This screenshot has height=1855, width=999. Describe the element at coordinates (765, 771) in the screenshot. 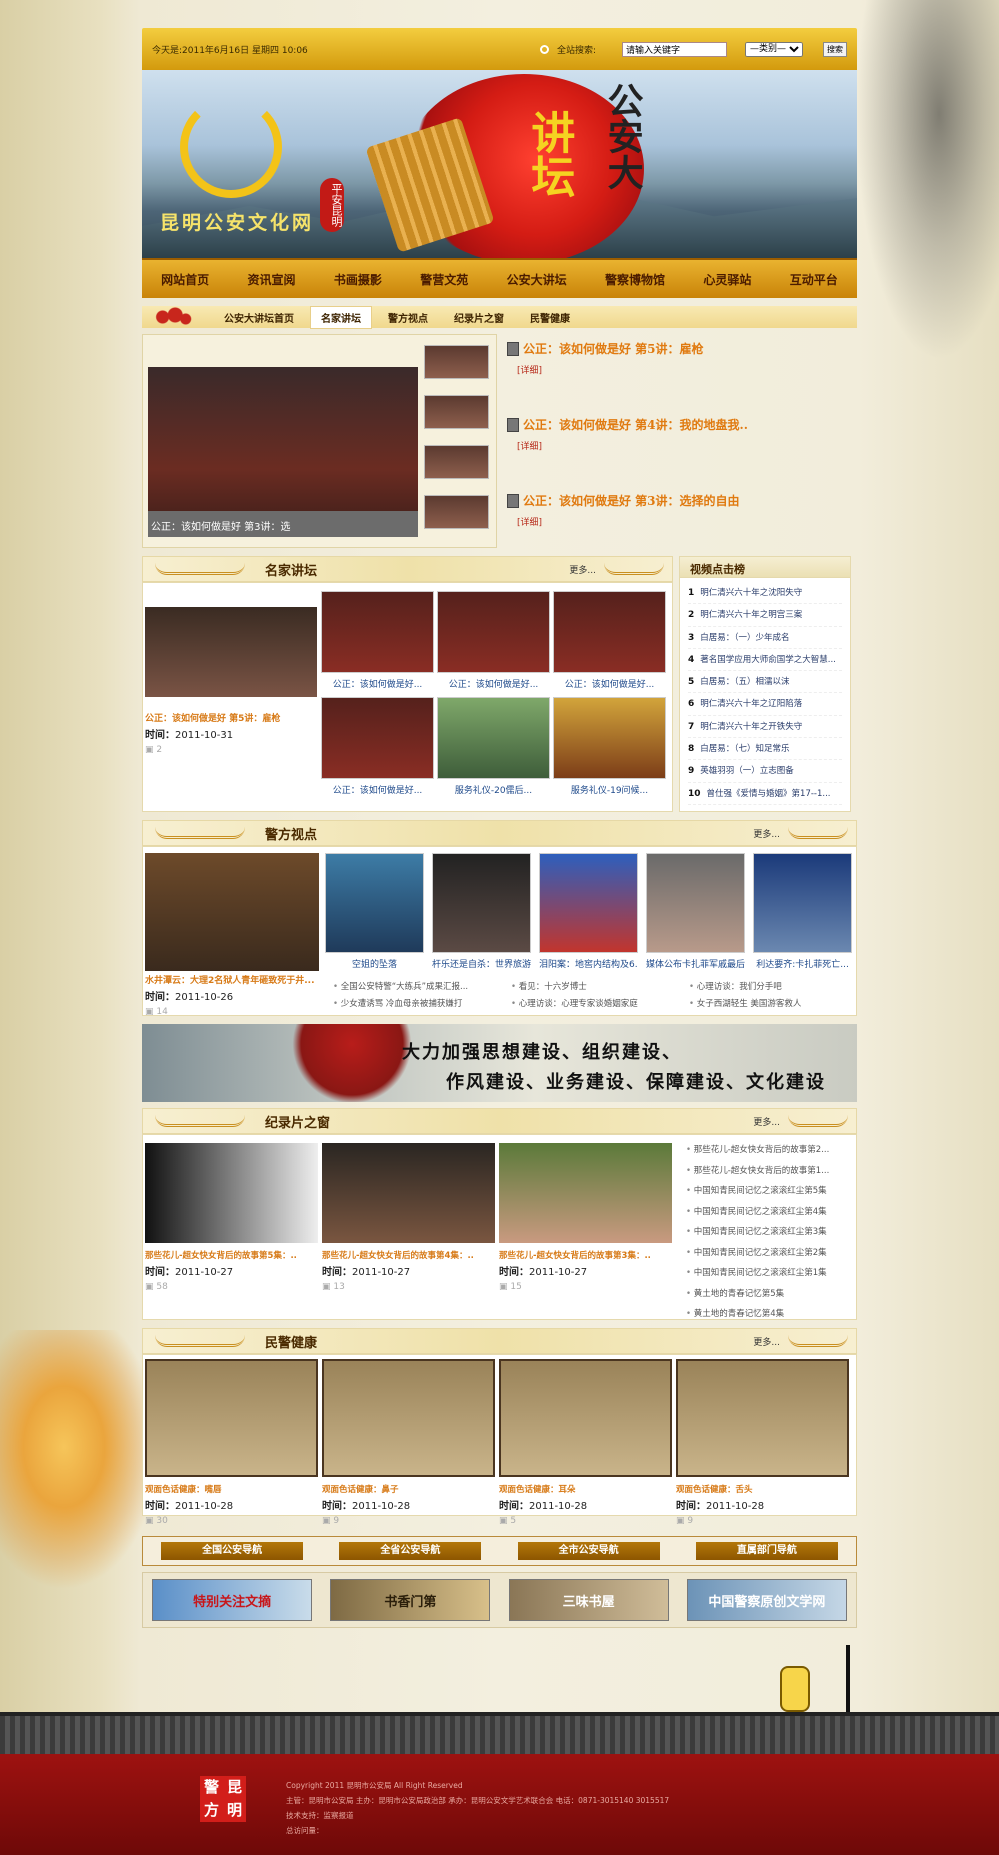

I see `ranking-item: 9 英雄羽羽（一）立志图备` at that location.